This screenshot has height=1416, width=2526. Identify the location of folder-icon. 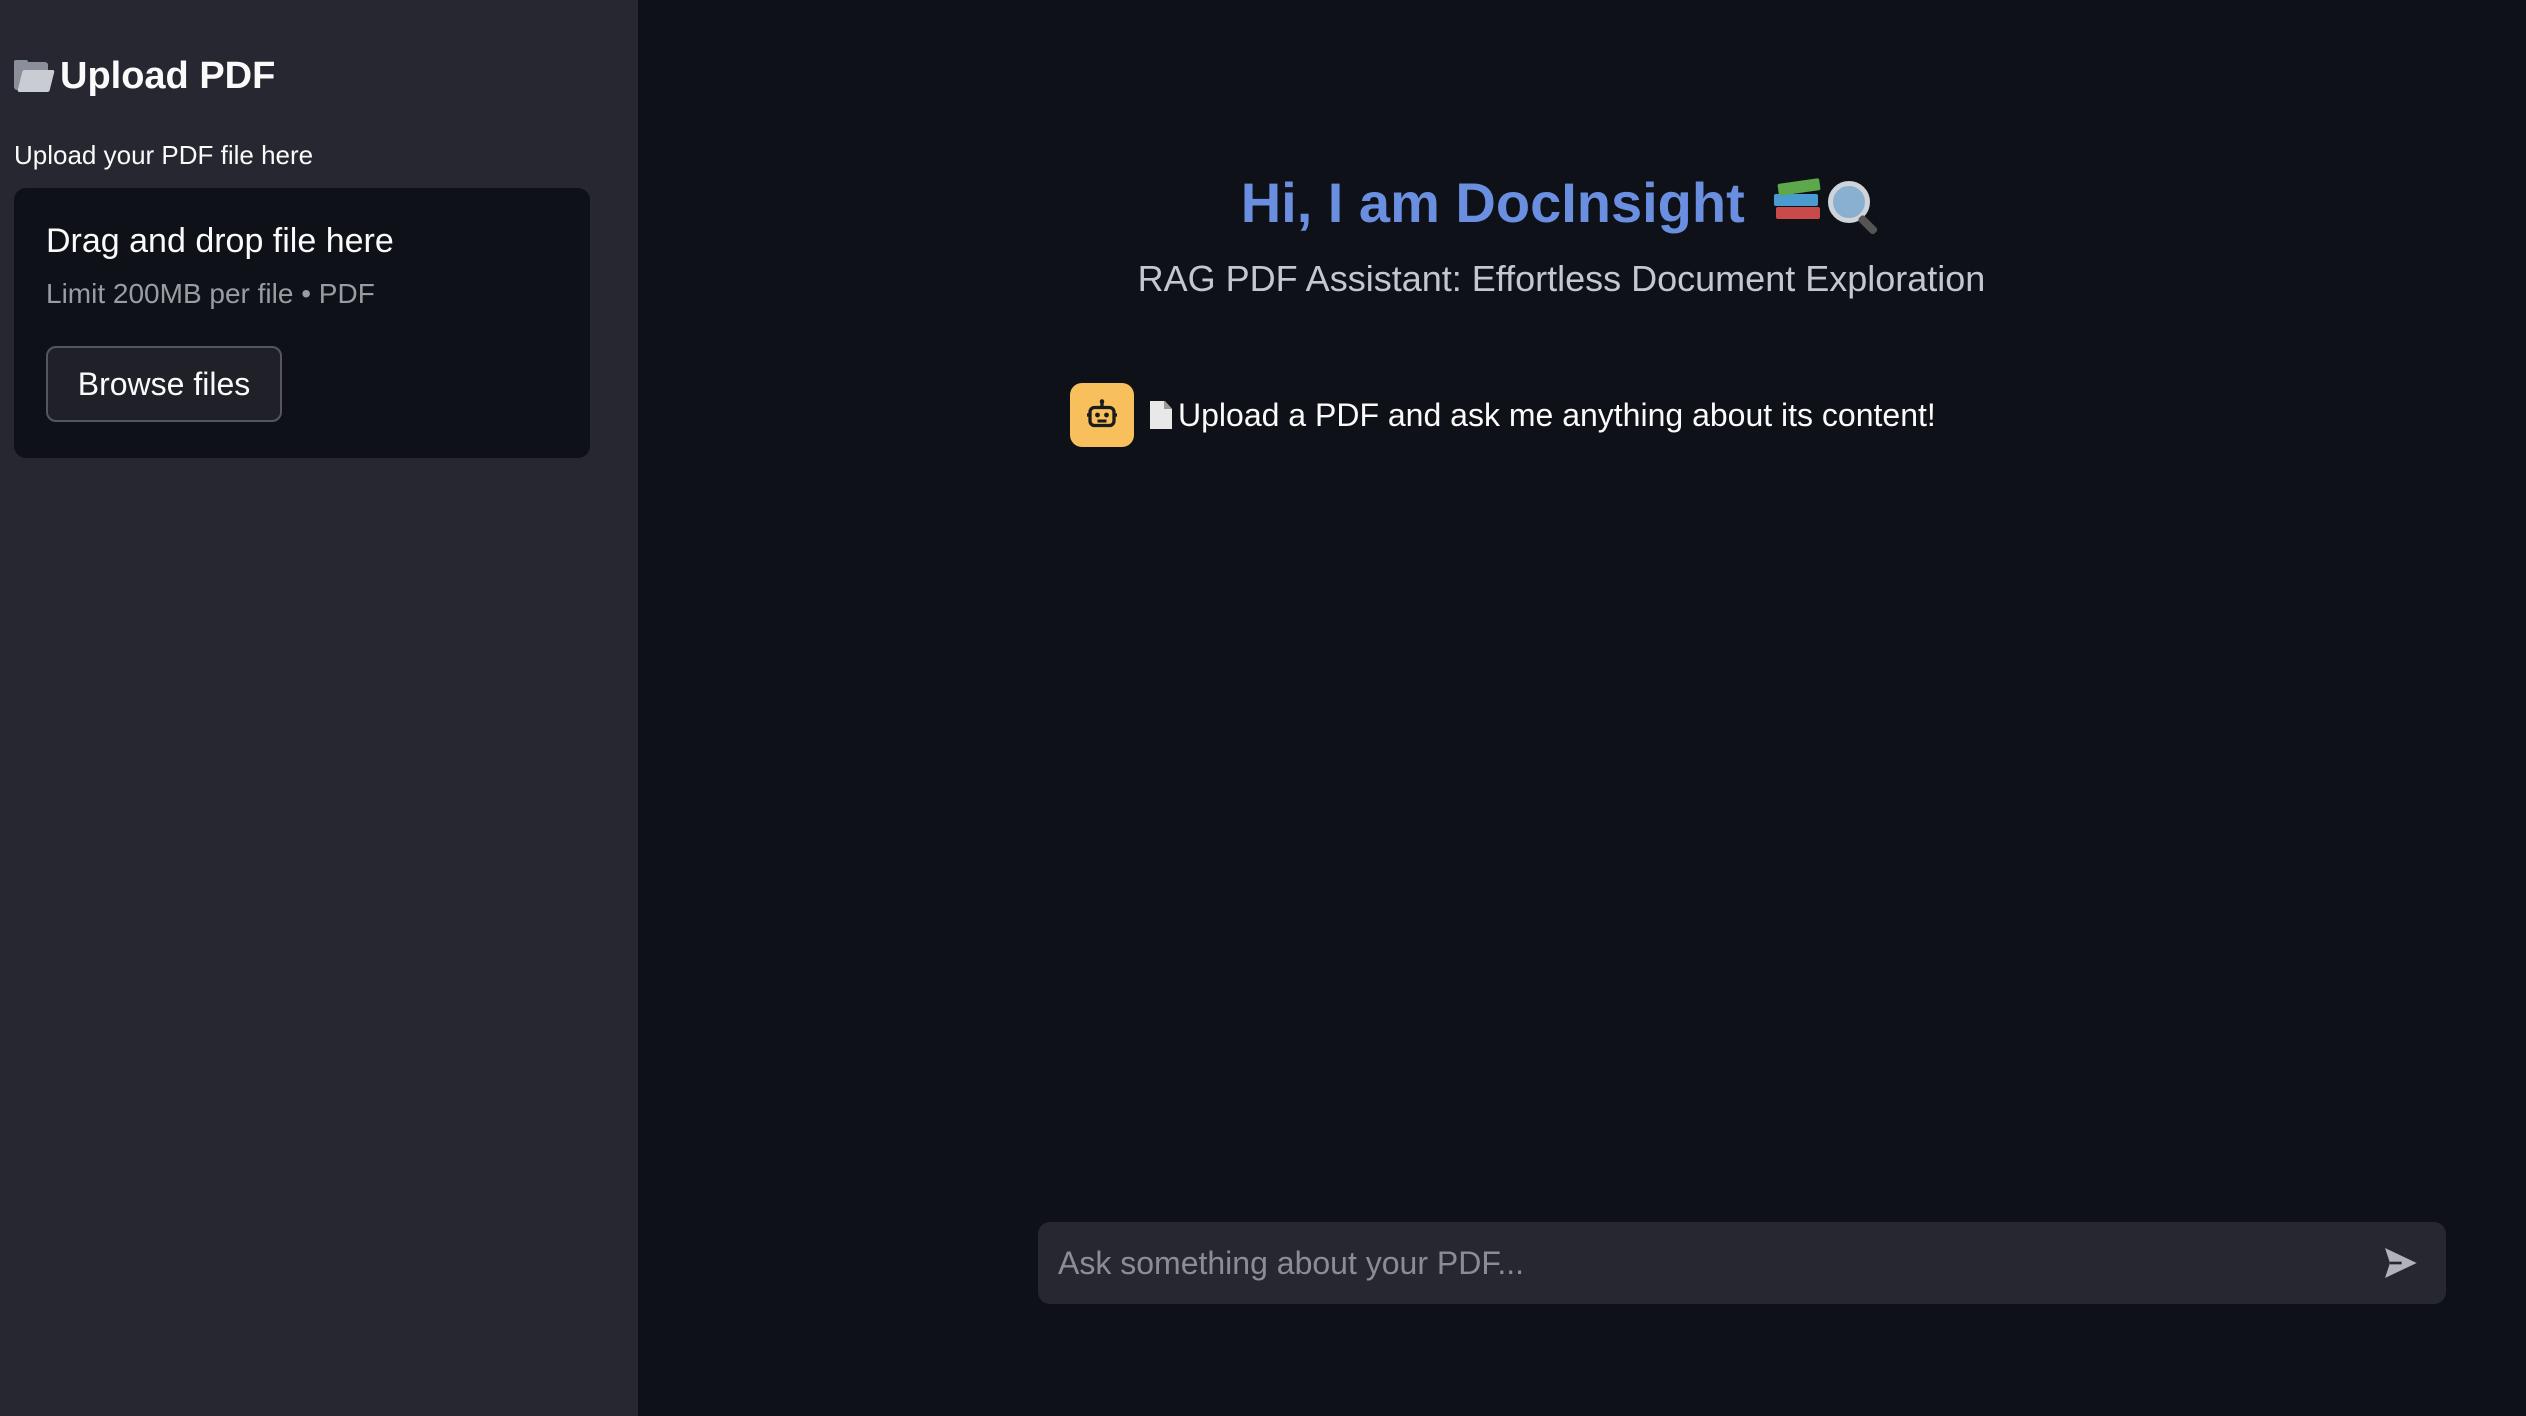
(34, 76).